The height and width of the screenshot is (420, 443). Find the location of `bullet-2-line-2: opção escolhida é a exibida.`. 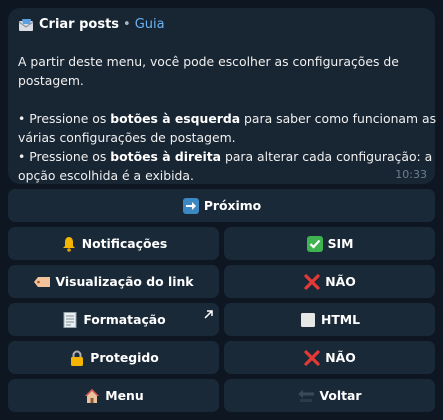

bullet-2-line-2: opção escolhida é a exibida. is located at coordinates (106, 175).